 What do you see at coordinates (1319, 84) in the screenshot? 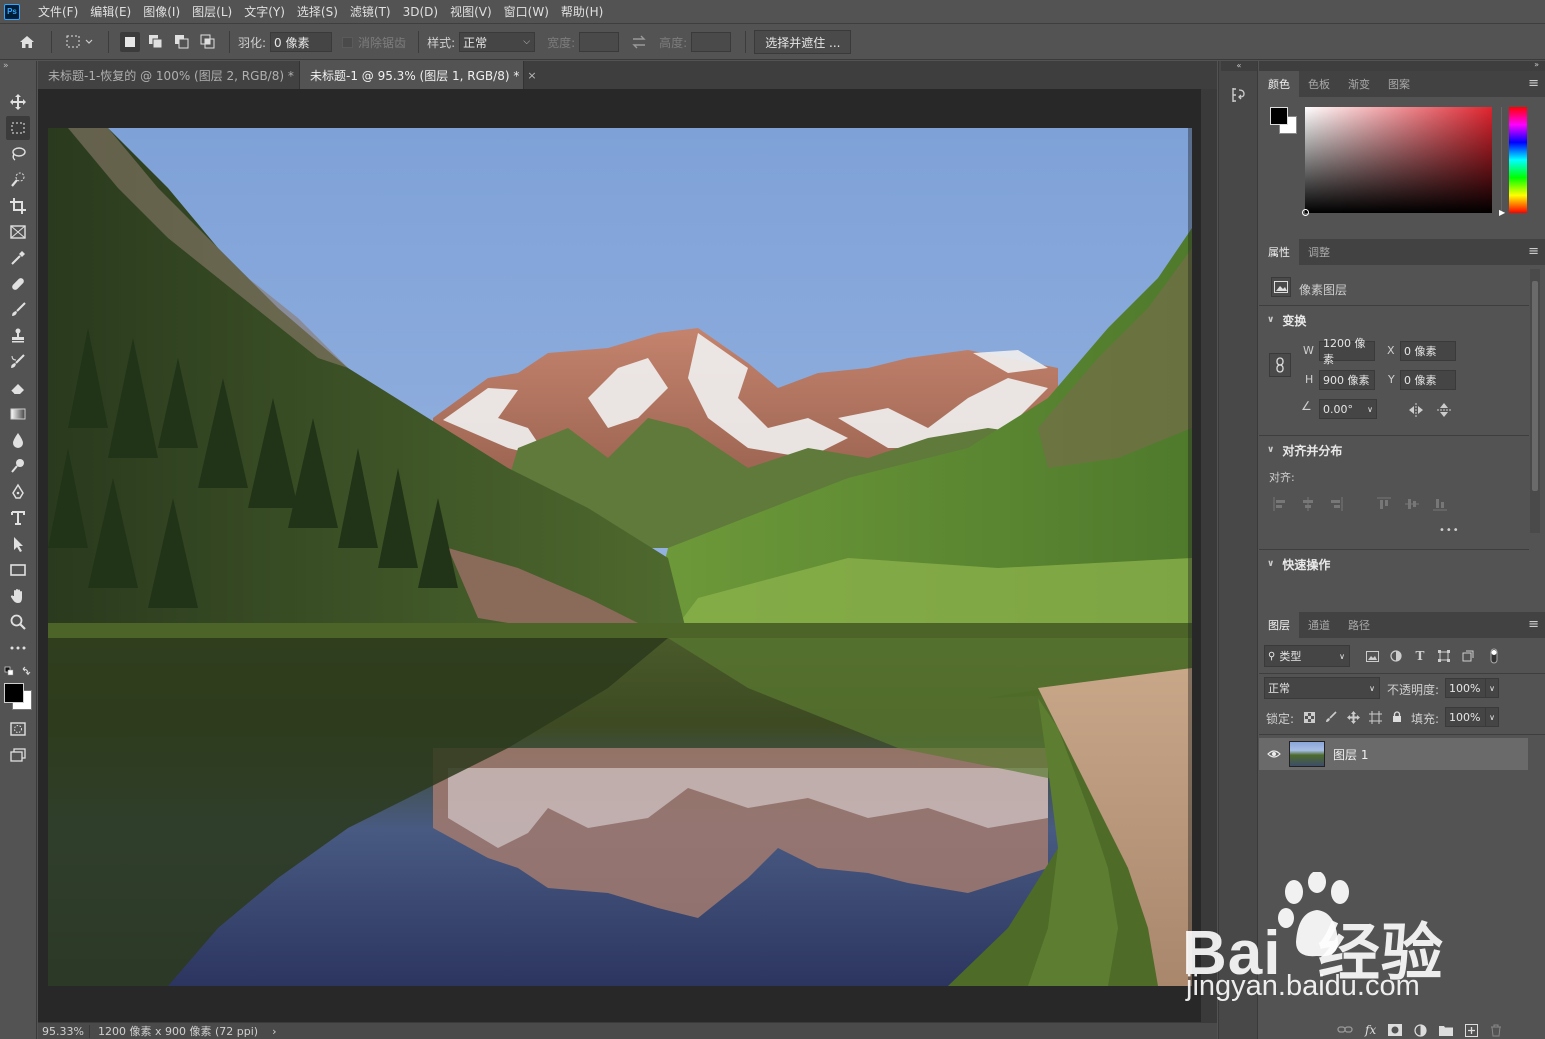
I see `tab-swatches: 色板` at bounding box center [1319, 84].